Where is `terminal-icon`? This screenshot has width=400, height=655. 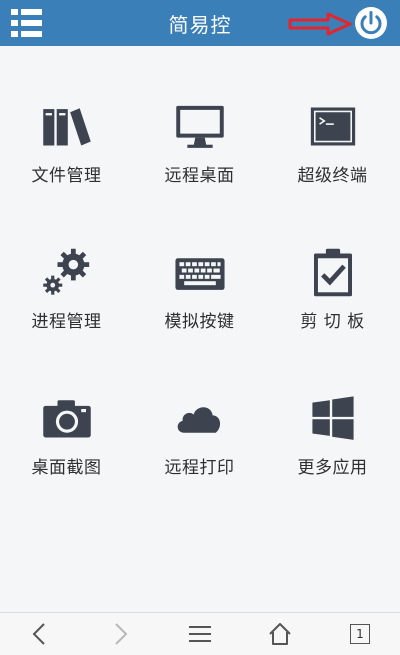 terminal-icon is located at coordinates (332, 126).